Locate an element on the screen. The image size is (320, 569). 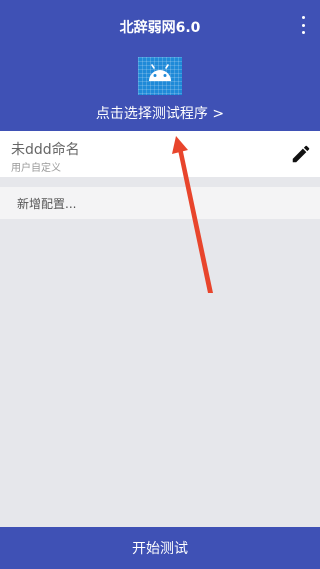
pencil-icon is located at coordinates (301, 154).